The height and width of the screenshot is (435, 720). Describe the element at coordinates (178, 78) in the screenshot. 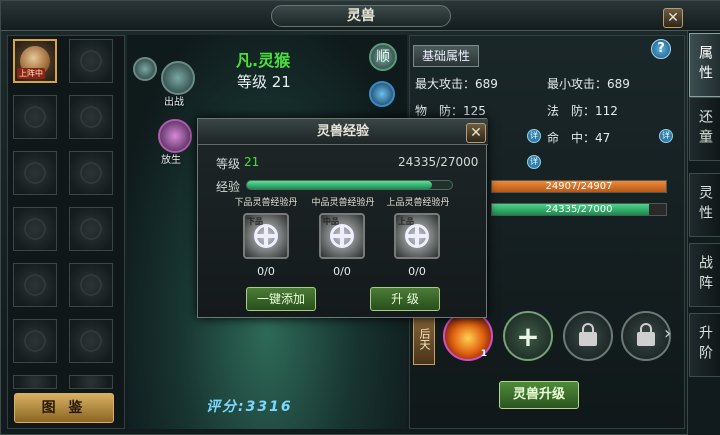

I see `battle-button-icon` at that location.